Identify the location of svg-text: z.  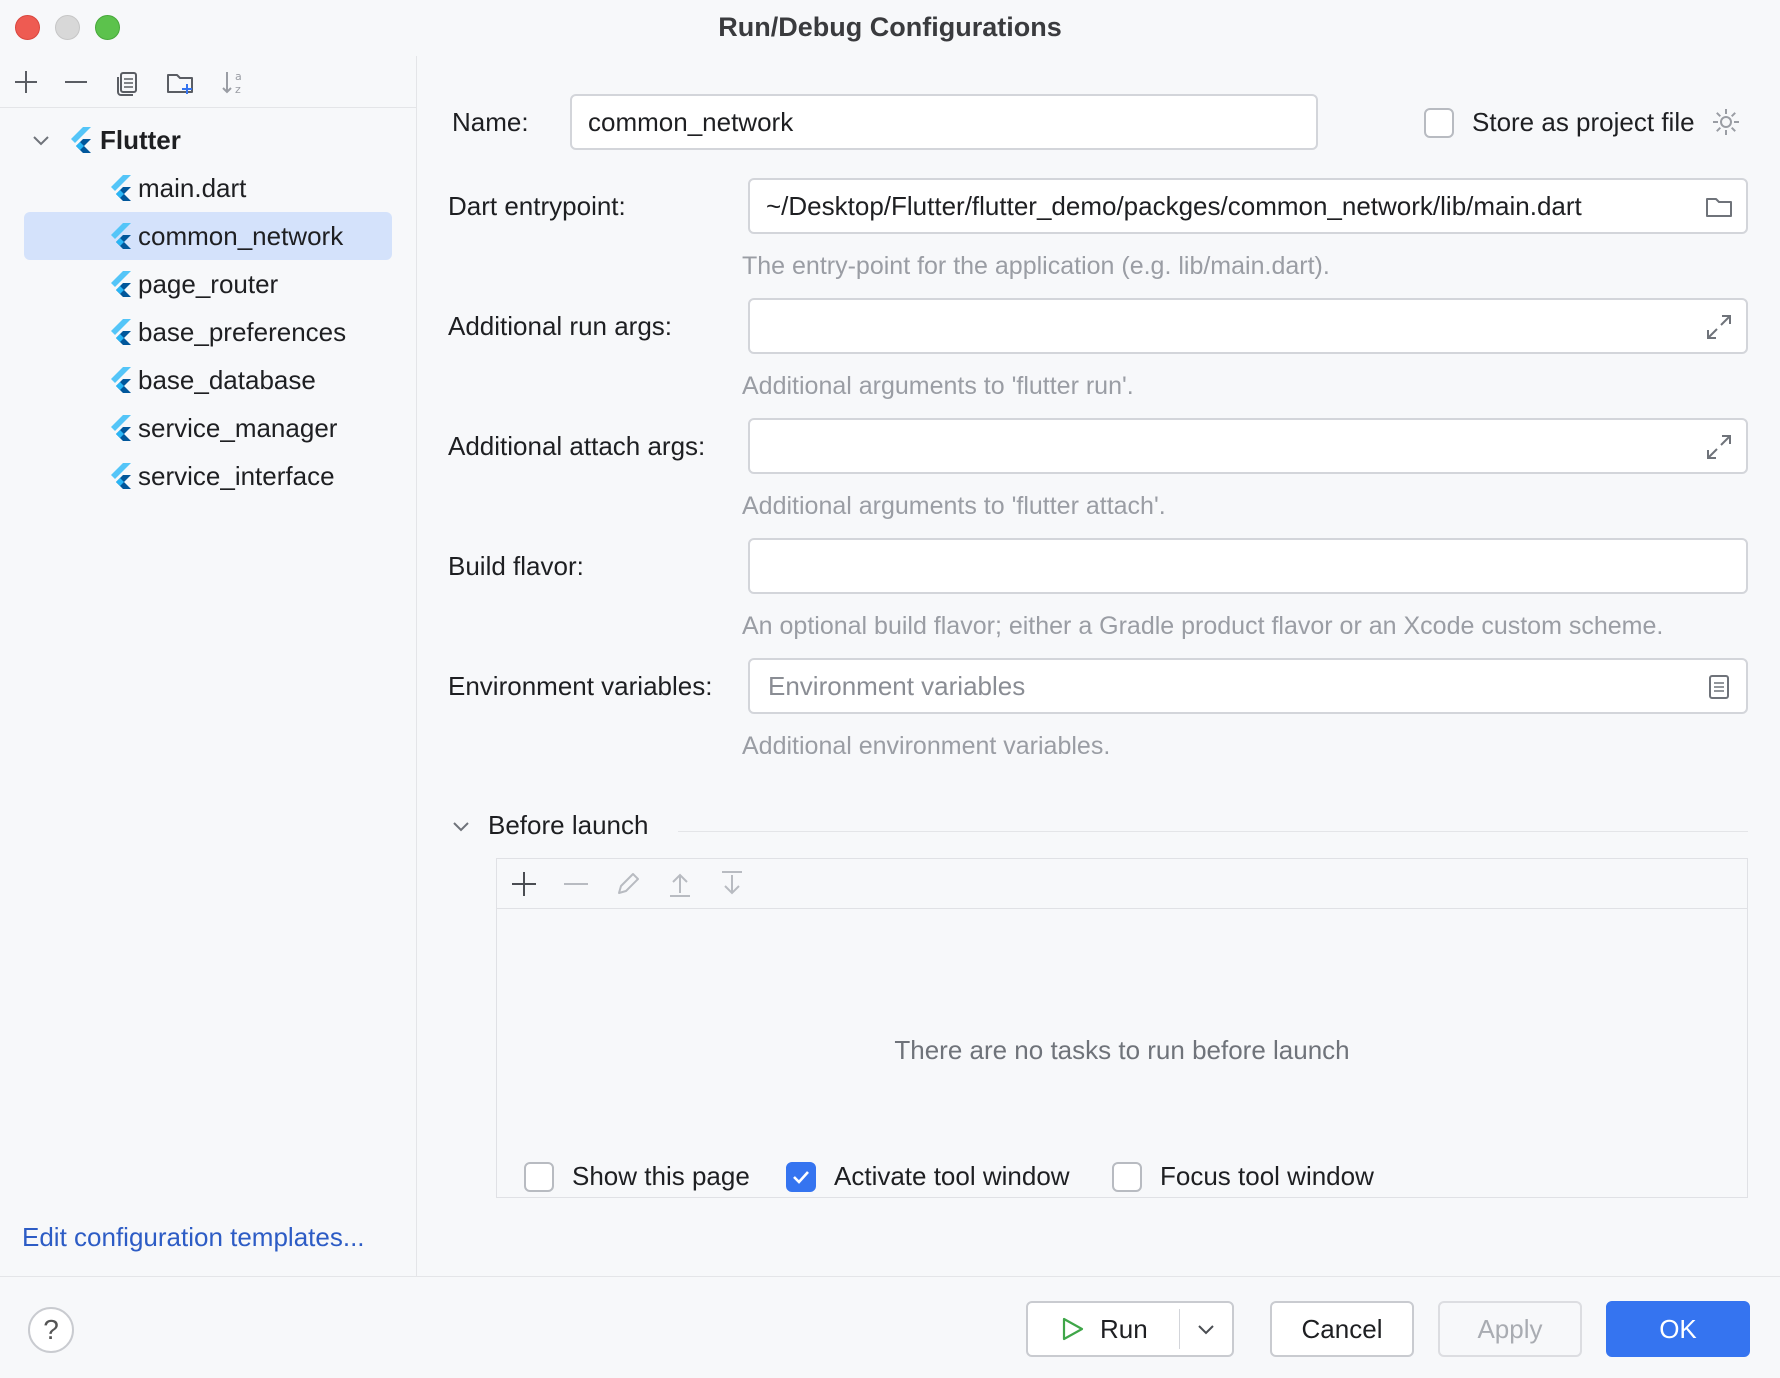
(238, 89).